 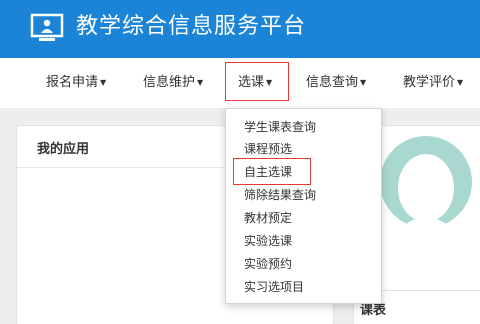 What do you see at coordinates (268, 241) in the screenshot?
I see `menu-item-lab-selection: 实验选课` at bounding box center [268, 241].